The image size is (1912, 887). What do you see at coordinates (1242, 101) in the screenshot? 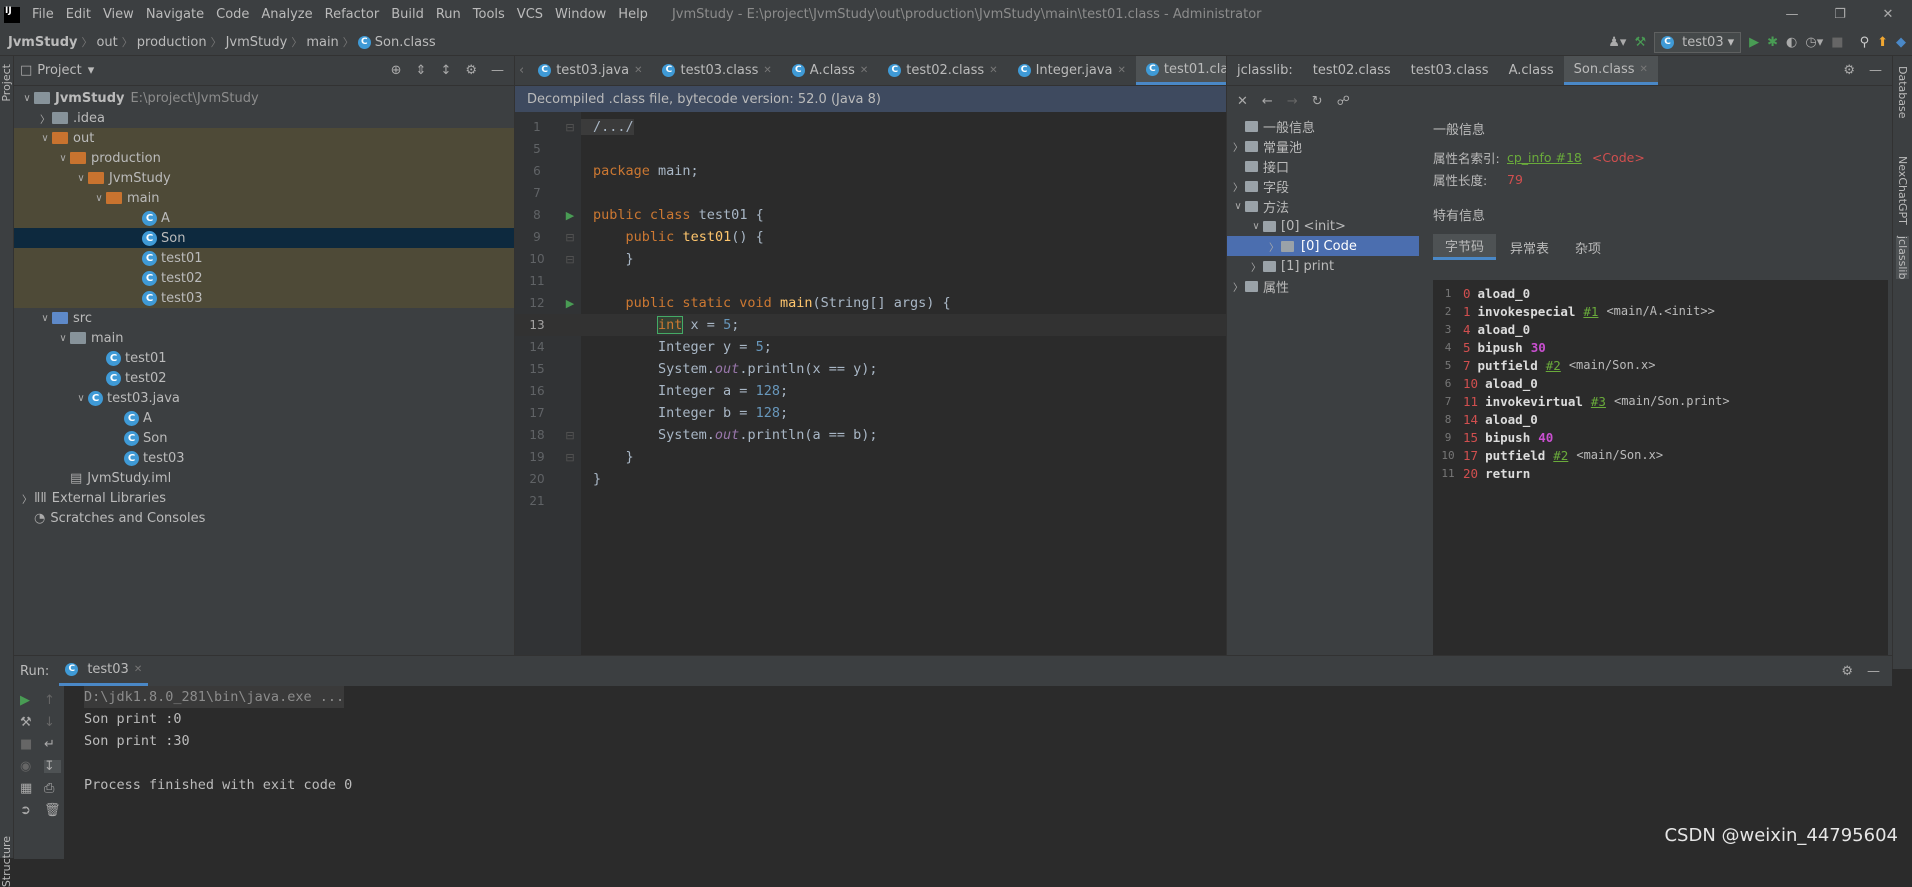
I see `close-icon: ✕` at bounding box center [1242, 101].